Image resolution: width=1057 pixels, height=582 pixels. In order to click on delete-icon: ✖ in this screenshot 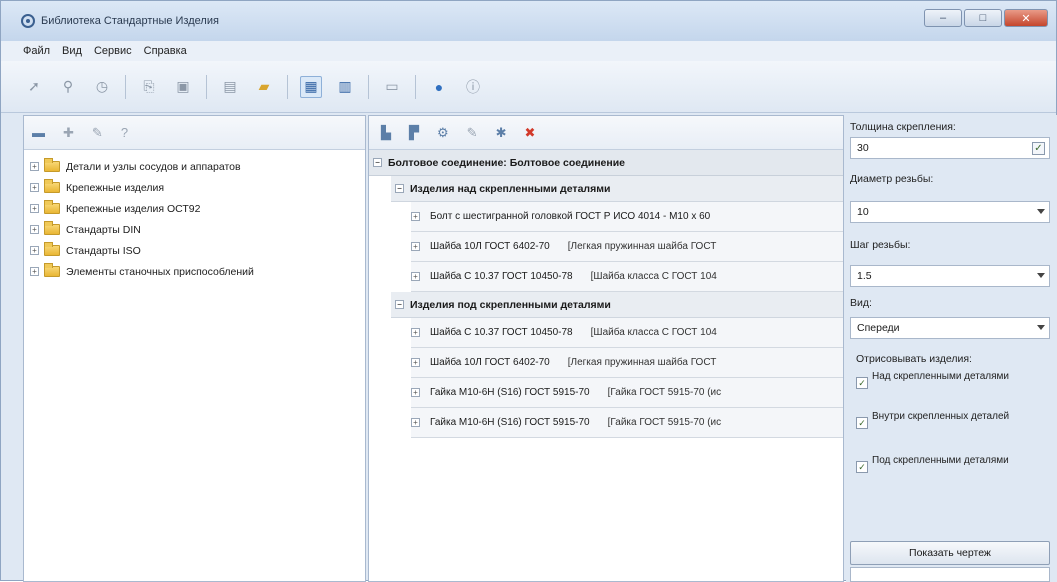, I will do `click(529, 133)`.